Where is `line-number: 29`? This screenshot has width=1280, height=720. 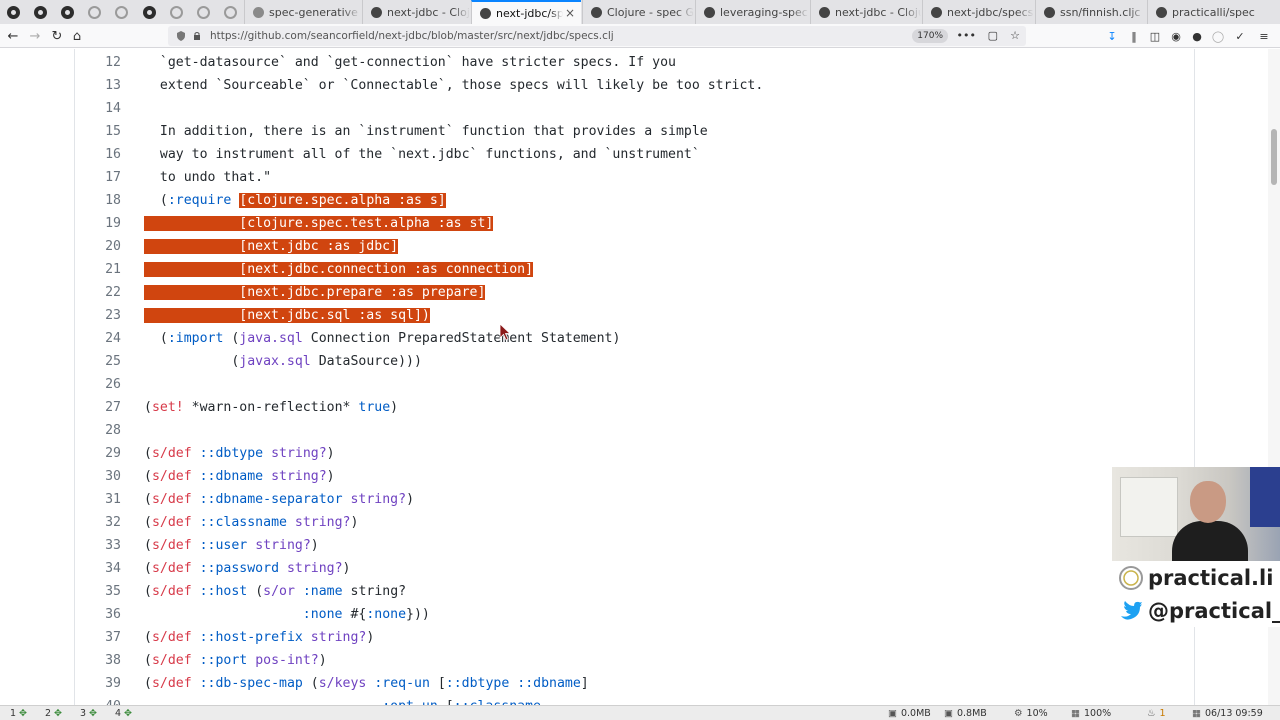 line-number: 29 is located at coordinates (98, 453).